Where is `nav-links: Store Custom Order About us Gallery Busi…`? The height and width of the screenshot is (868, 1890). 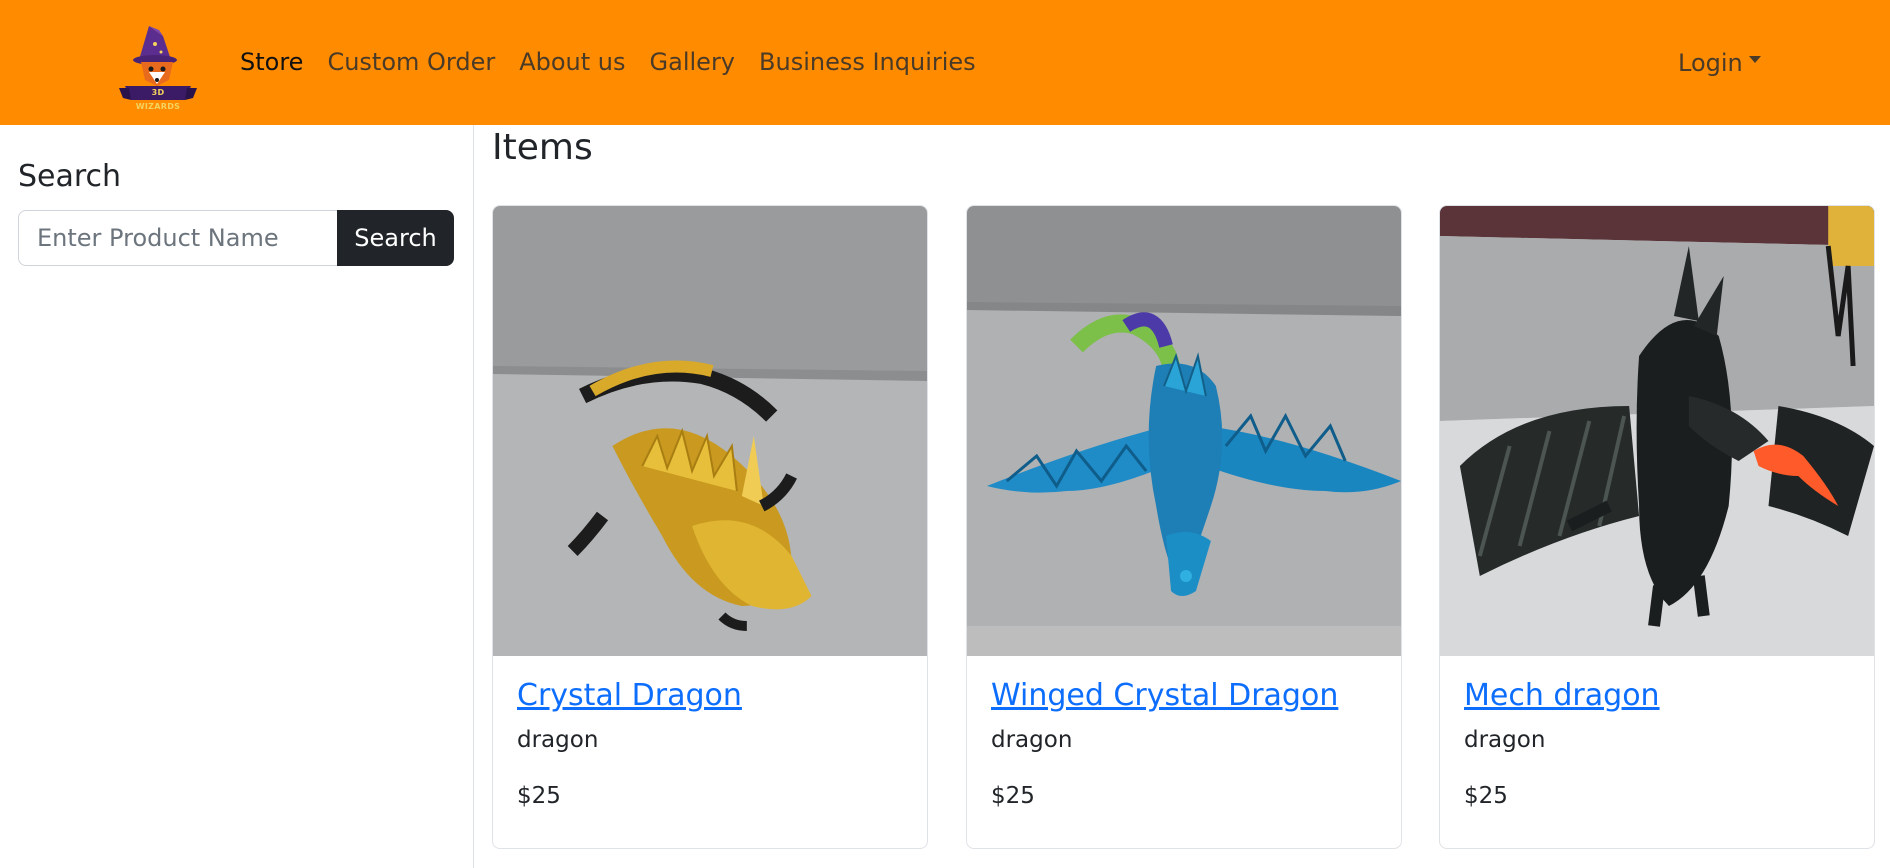
nav-links: Store Custom Order About us Gallery Busi… is located at coordinates (608, 62).